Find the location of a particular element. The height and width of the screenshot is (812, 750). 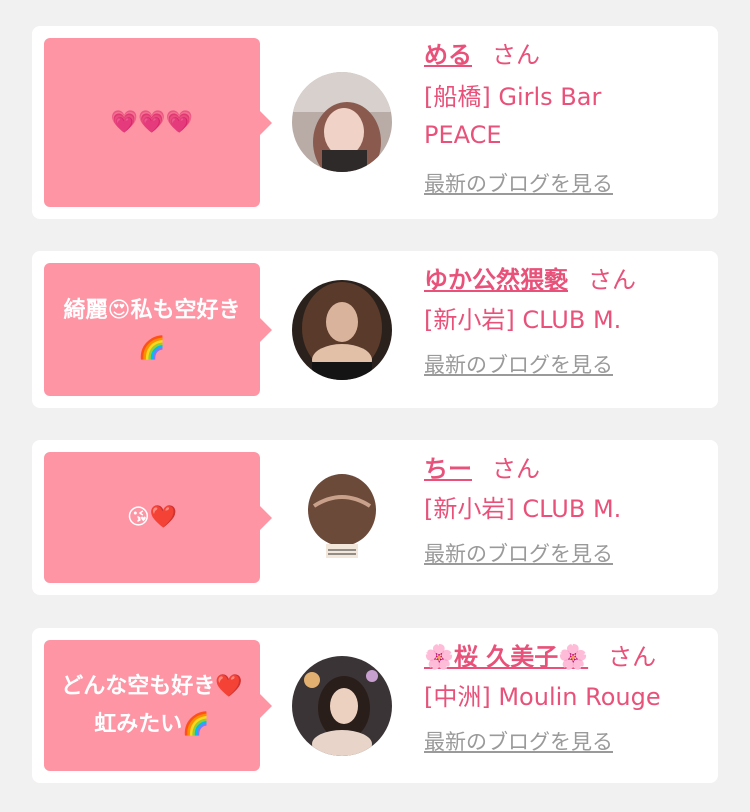

avatar-illustration-icon is located at coordinates (342, 518).